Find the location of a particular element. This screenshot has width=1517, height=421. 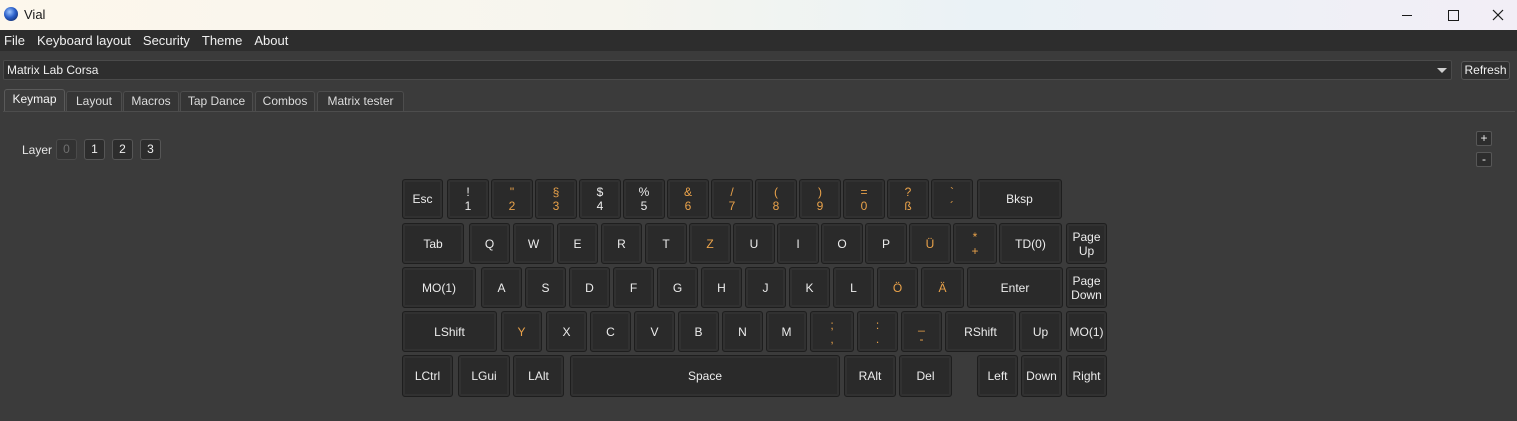

key-legend-top: _ is located at coordinates (921, 324).